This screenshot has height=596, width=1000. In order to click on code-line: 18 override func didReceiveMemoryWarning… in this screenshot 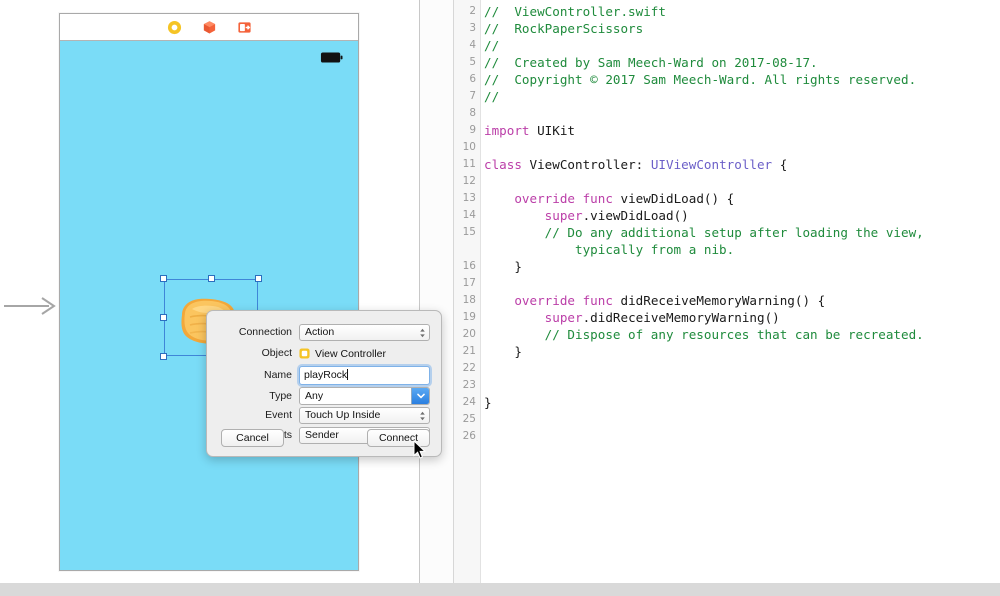, I will do `click(727, 300)`.